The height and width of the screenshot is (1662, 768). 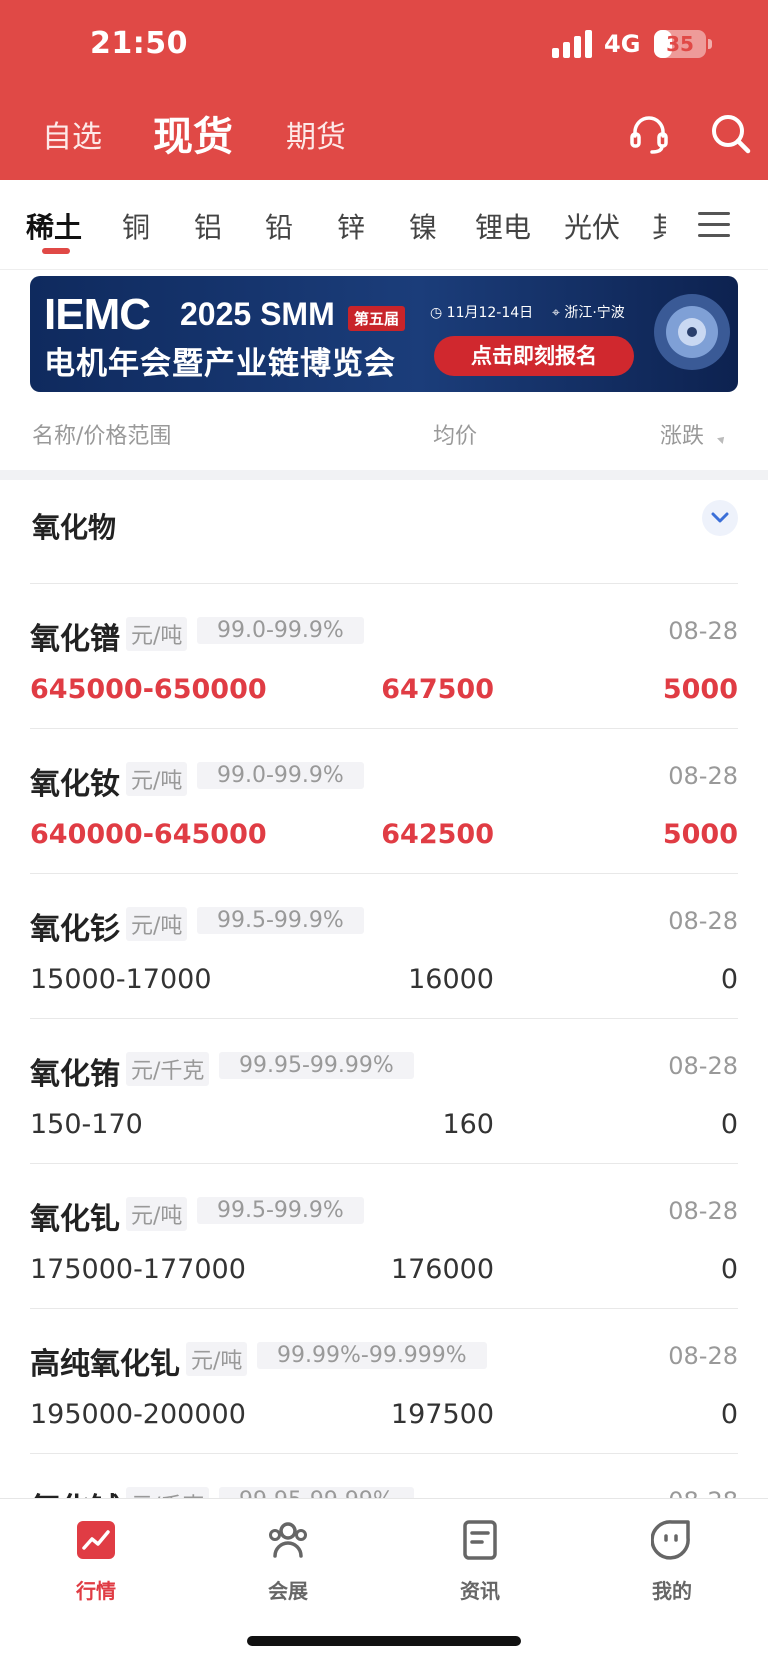 I want to click on section-title: 氧化物, so click(x=74, y=527).